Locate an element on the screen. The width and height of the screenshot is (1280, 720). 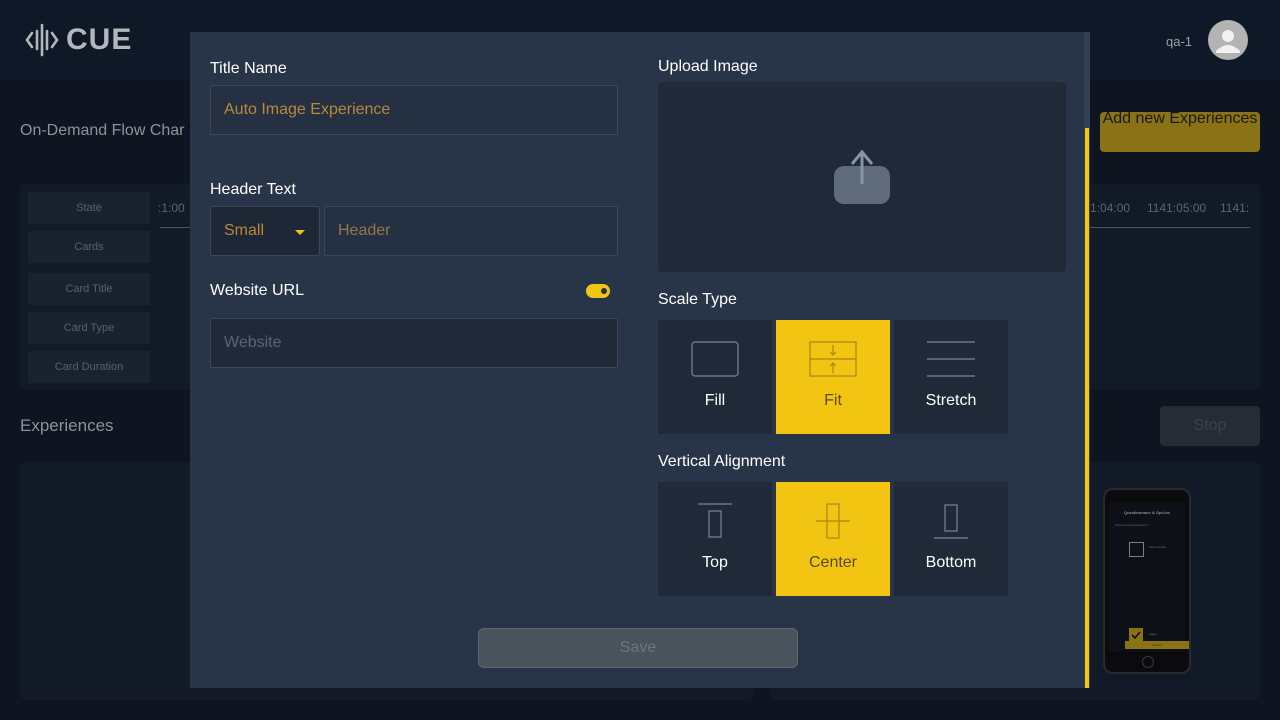
website-url-input: Website is located at coordinates (414, 343).